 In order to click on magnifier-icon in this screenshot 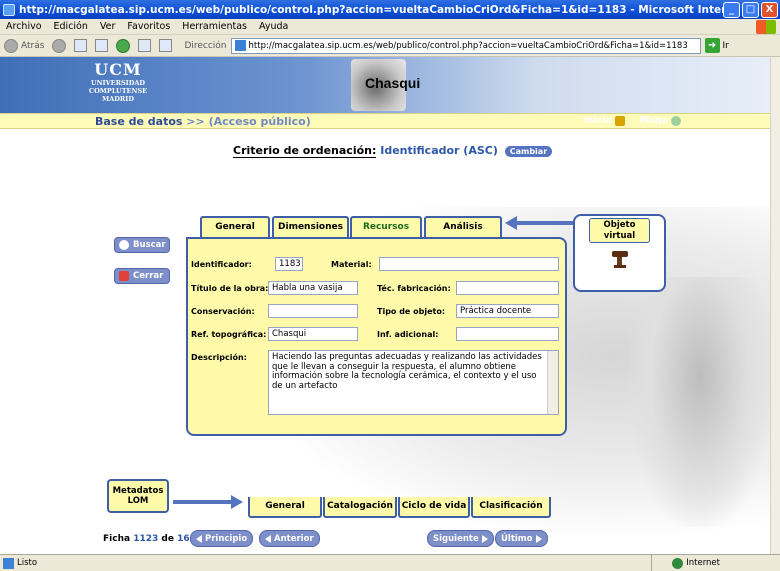, I will do `click(124, 245)`.